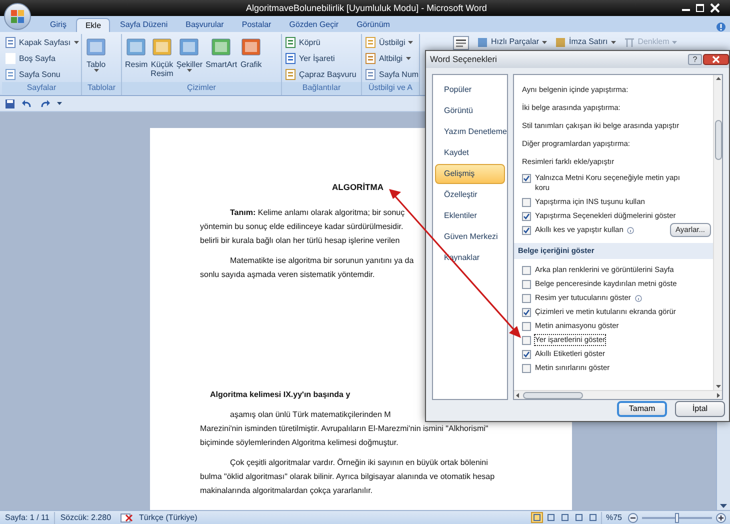 The height and width of the screenshot is (524, 730). What do you see at coordinates (41, 88) in the screenshot?
I see `group-label: Sayfalar` at bounding box center [41, 88].